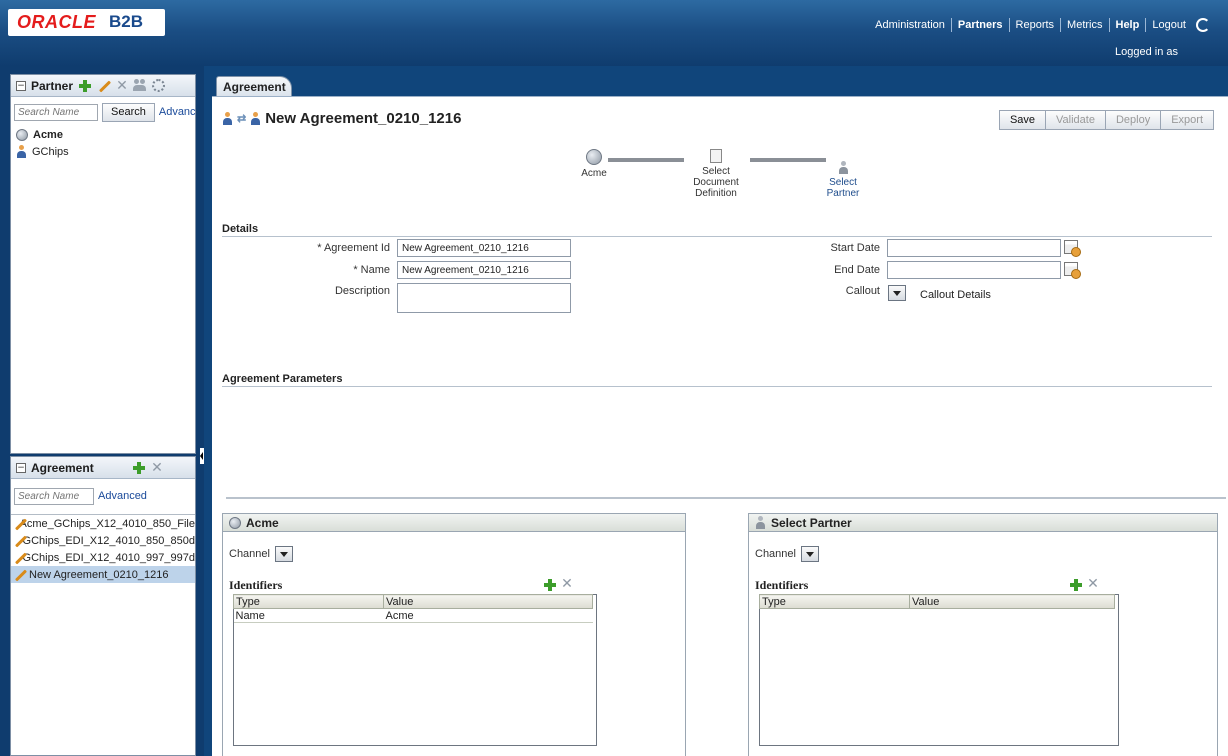 The height and width of the screenshot is (756, 1228). Describe the element at coordinates (104, 86) in the screenshot. I see `edit-partner-icon` at that location.